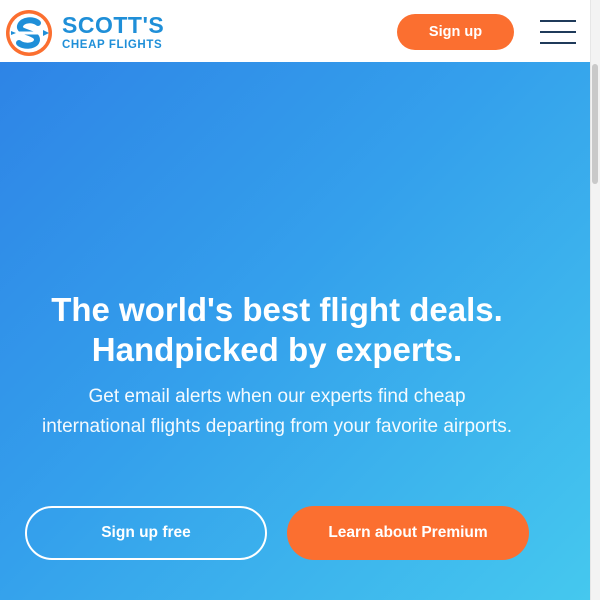 The image size is (600, 600). I want to click on learn-premium-button: Learn about Premium, so click(408, 533).